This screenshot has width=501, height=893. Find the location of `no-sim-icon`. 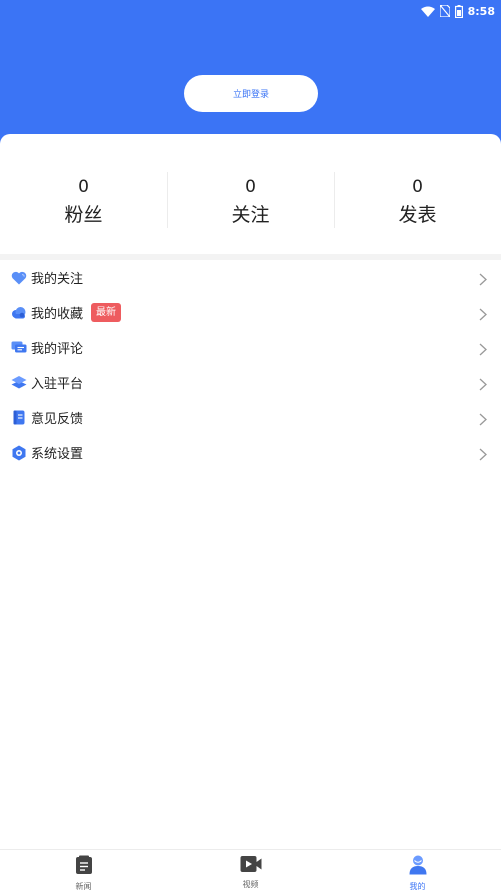

no-sim-icon is located at coordinates (444, 11).